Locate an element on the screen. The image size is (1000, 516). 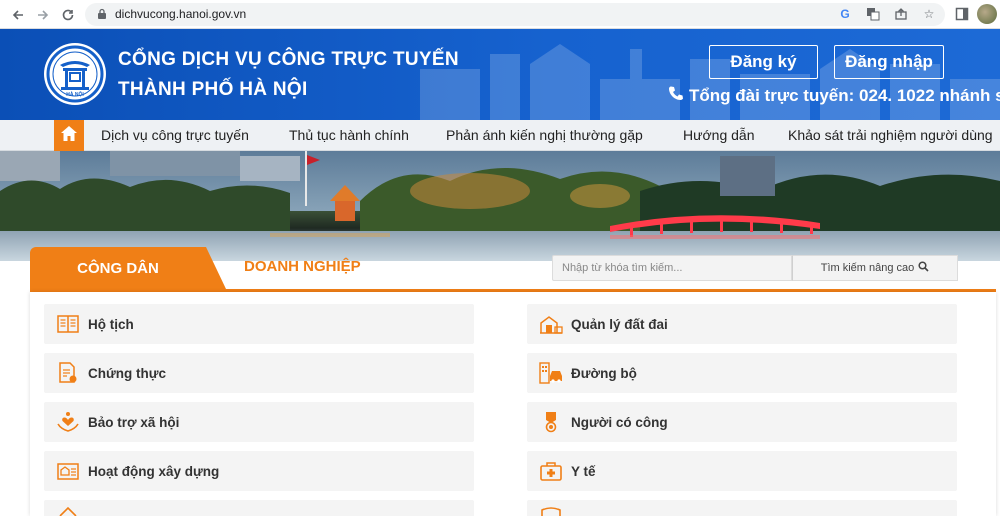
share-icon is located at coordinates (901, 14).